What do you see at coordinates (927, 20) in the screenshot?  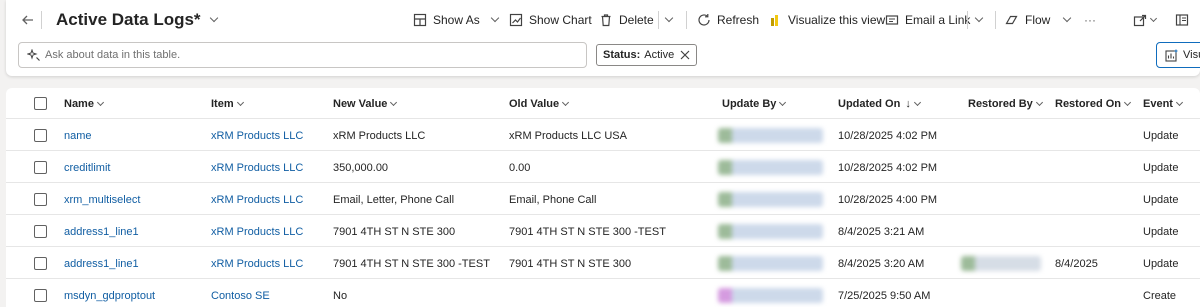 I see `email-link-button: Email a Link` at bounding box center [927, 20].